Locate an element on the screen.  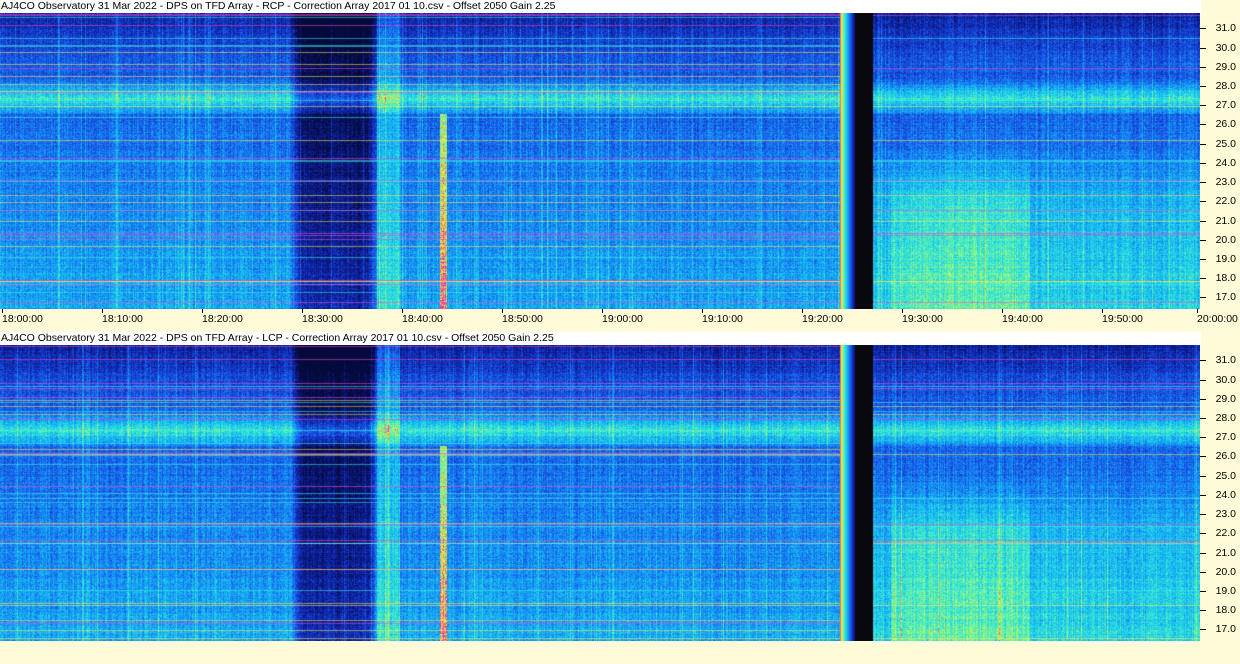
x-tick-label: 19:40:00 is located at coordinates (1022, 317).